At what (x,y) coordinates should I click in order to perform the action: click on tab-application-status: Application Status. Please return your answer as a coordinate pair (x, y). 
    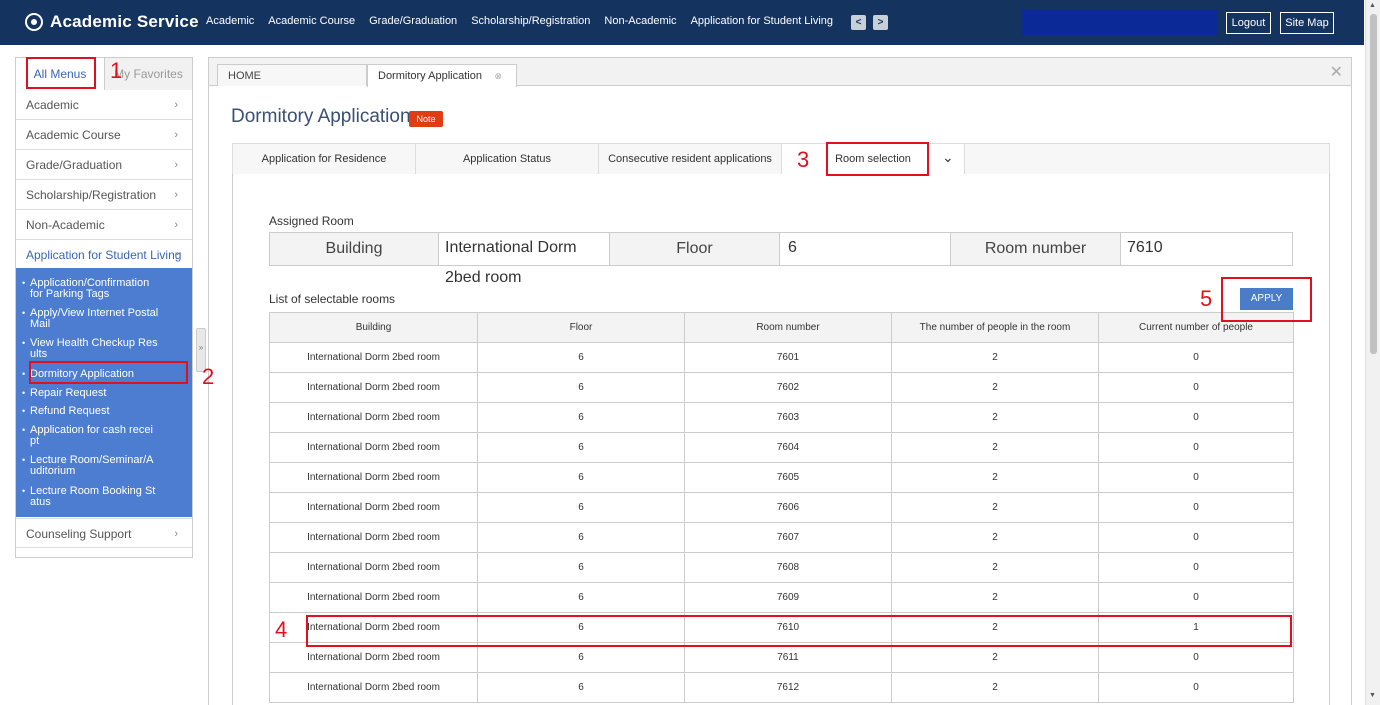
    Looking at the image, I should click on (507, 159).